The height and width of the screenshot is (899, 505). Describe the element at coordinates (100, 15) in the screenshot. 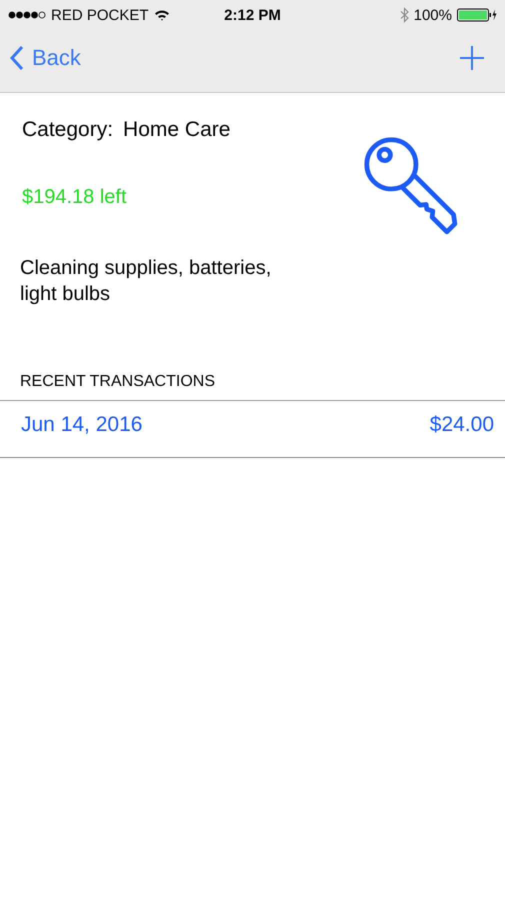

I see `carrier-name: RED POCKET` at that location.